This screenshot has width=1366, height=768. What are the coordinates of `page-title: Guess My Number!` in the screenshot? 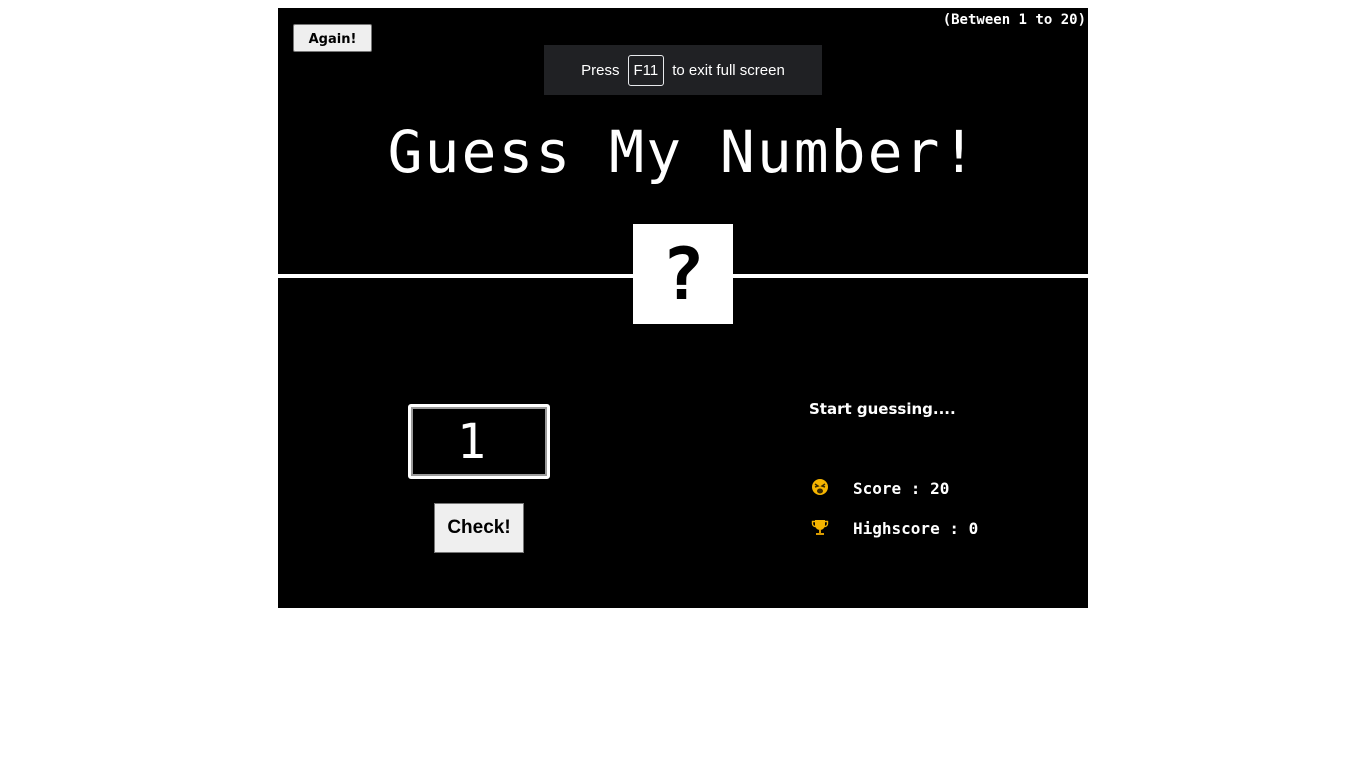 It's located at (683, 152).